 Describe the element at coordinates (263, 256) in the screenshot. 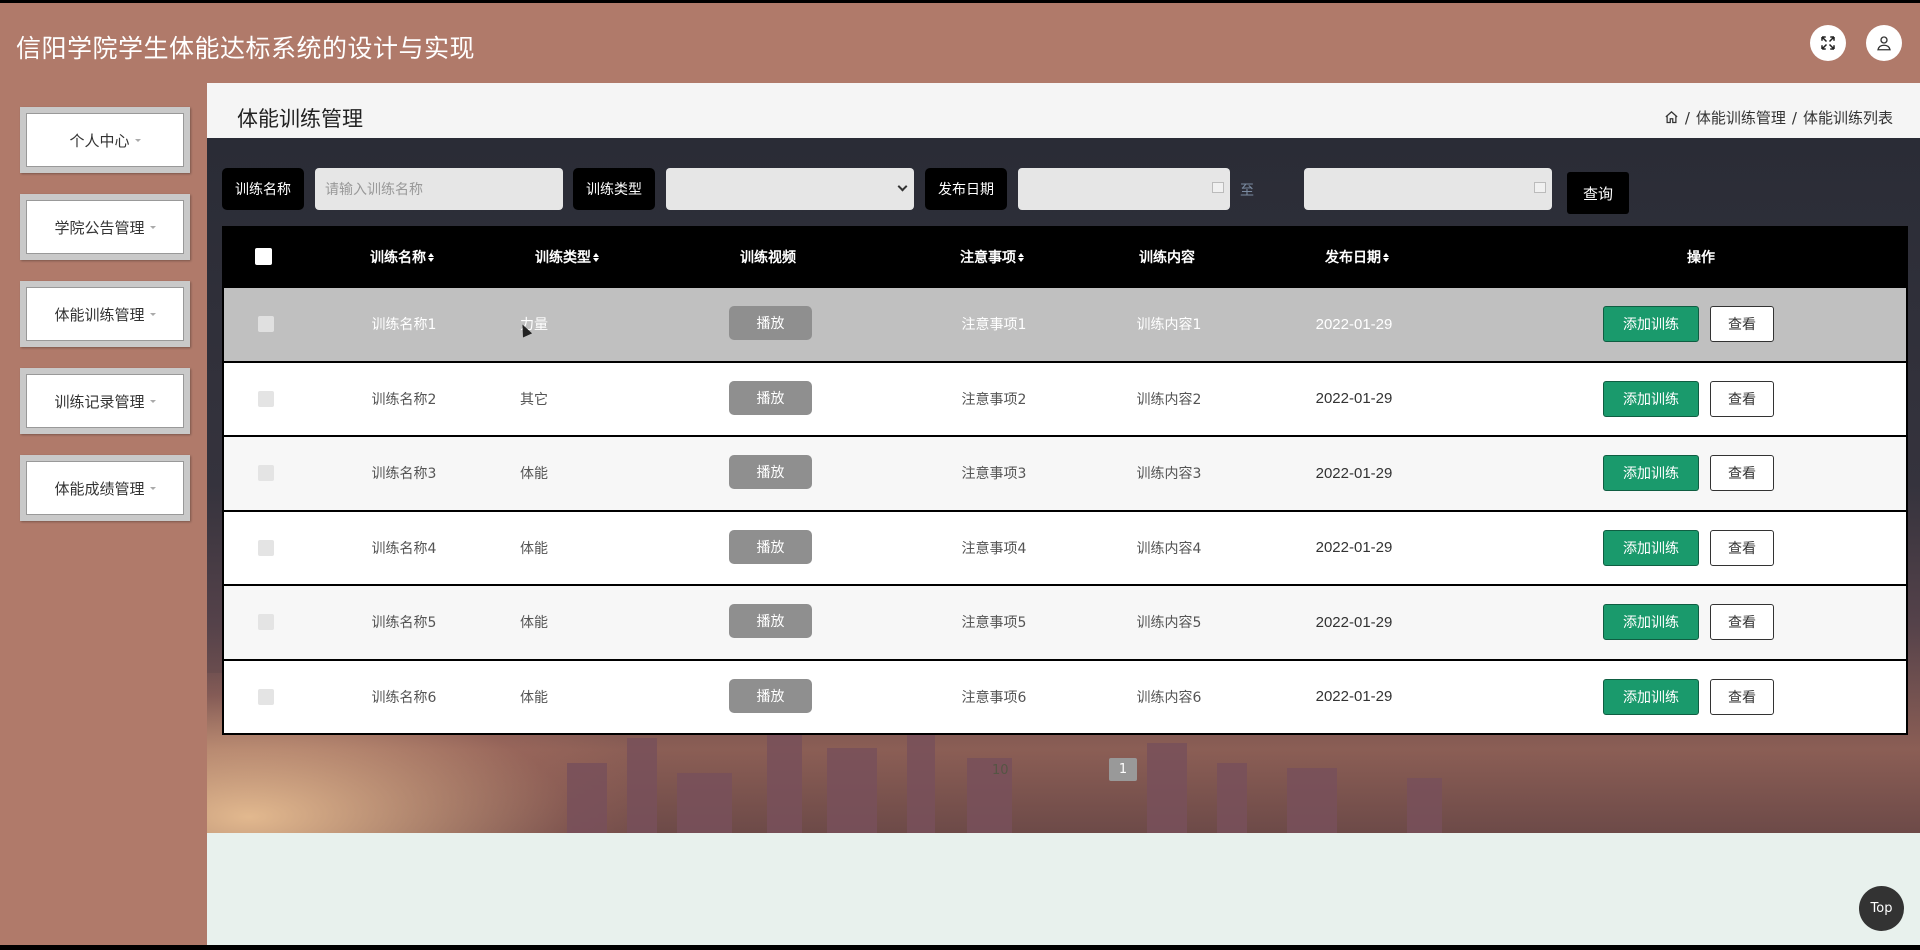

I see `select-all-checkbox` at that location.